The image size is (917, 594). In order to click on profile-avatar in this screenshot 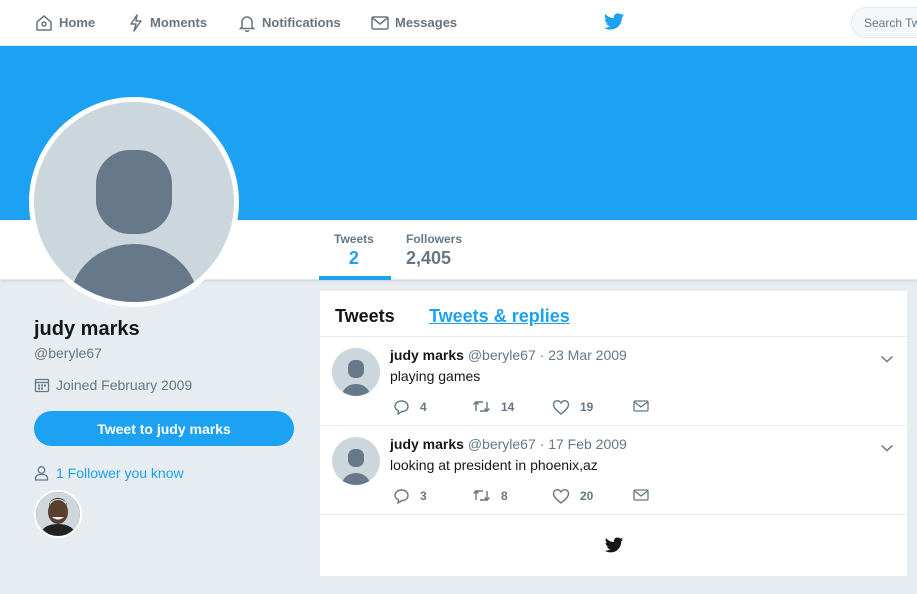, I will do `click(134, 202)`.